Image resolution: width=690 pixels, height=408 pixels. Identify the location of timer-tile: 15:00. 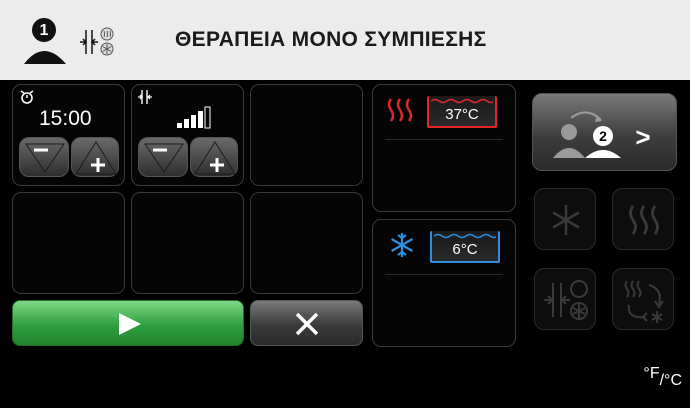
(68, 135).